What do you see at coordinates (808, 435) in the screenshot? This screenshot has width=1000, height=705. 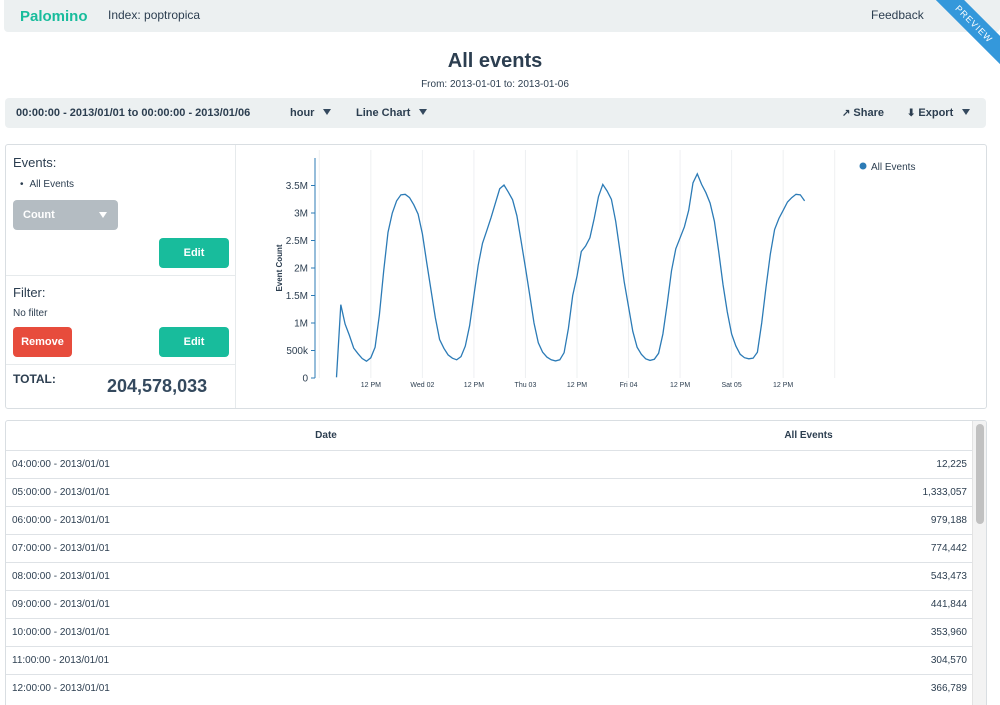 I see `column-header-all-events: All Events` at bounding box center [808, 435].